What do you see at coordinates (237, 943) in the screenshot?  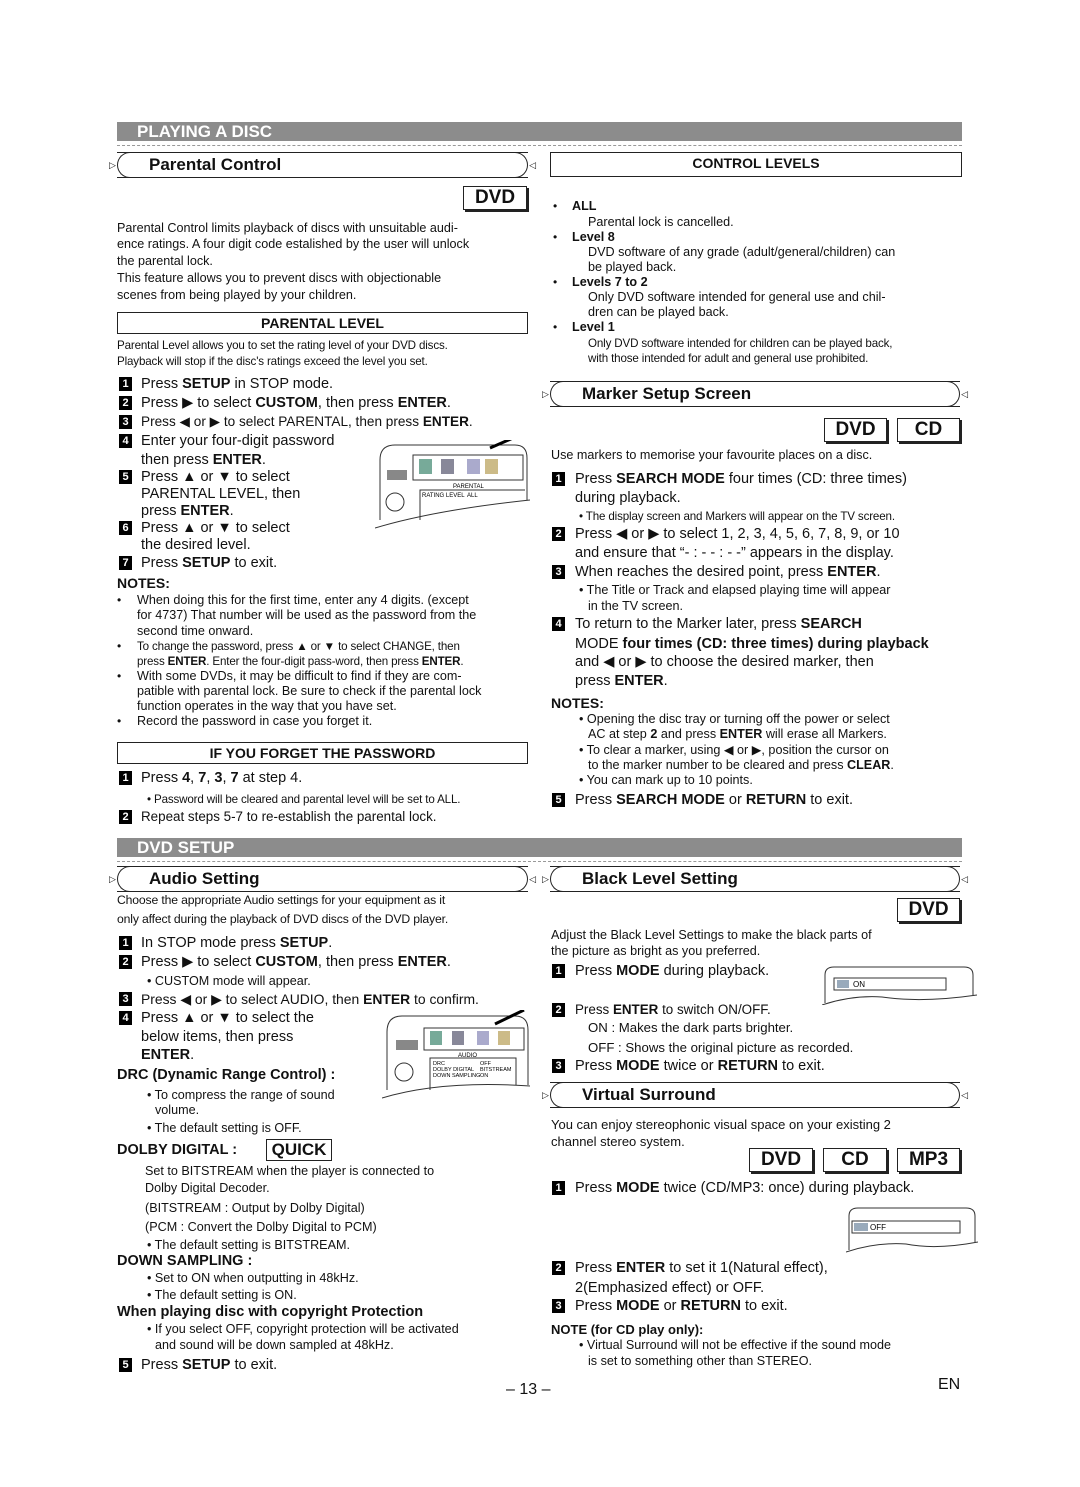 I see `step: In STOP mode press SETUP.` at bounding box center [237, 943].